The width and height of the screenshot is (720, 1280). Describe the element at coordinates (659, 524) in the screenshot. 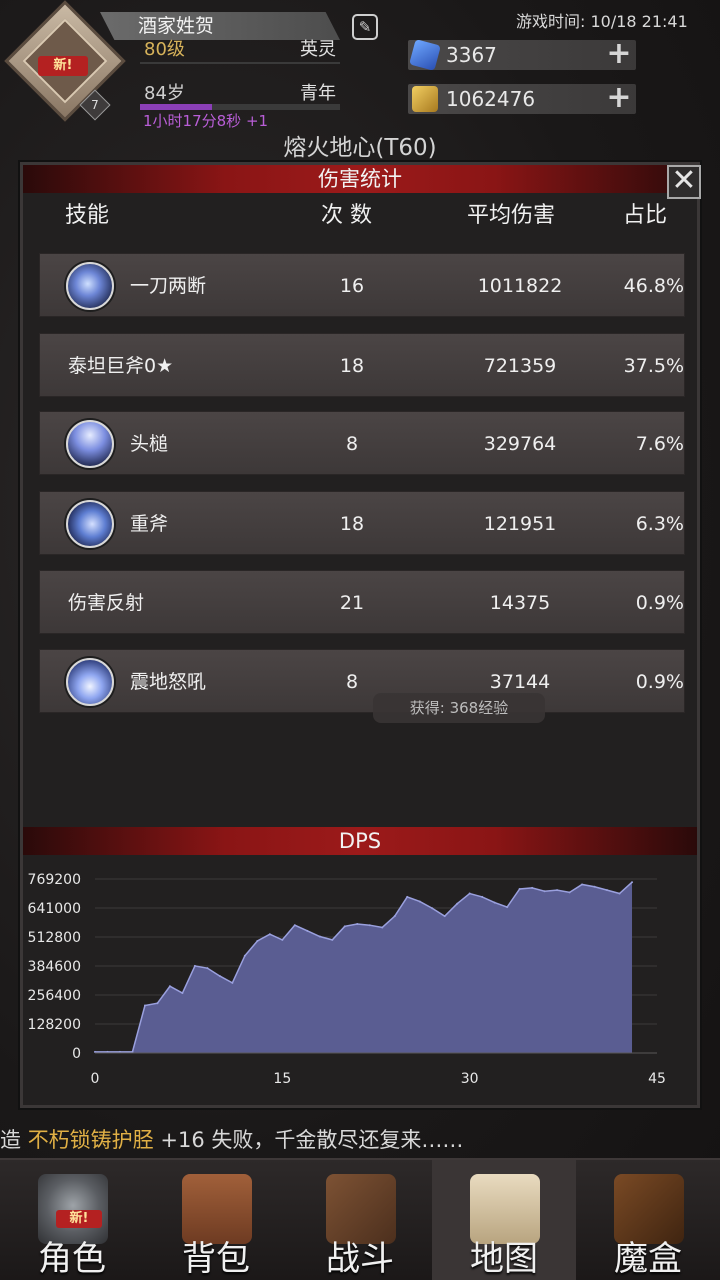

I see `skill-percent: 6.3%` at that location.